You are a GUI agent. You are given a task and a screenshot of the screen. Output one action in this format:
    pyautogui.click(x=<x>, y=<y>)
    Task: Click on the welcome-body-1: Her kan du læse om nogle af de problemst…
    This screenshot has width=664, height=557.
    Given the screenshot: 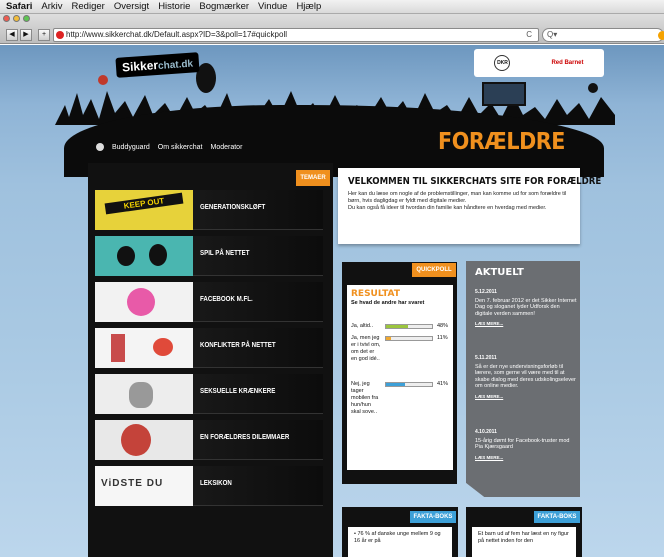 What is the action you would take?
    pyautogui.click(x=457, y=197)
    